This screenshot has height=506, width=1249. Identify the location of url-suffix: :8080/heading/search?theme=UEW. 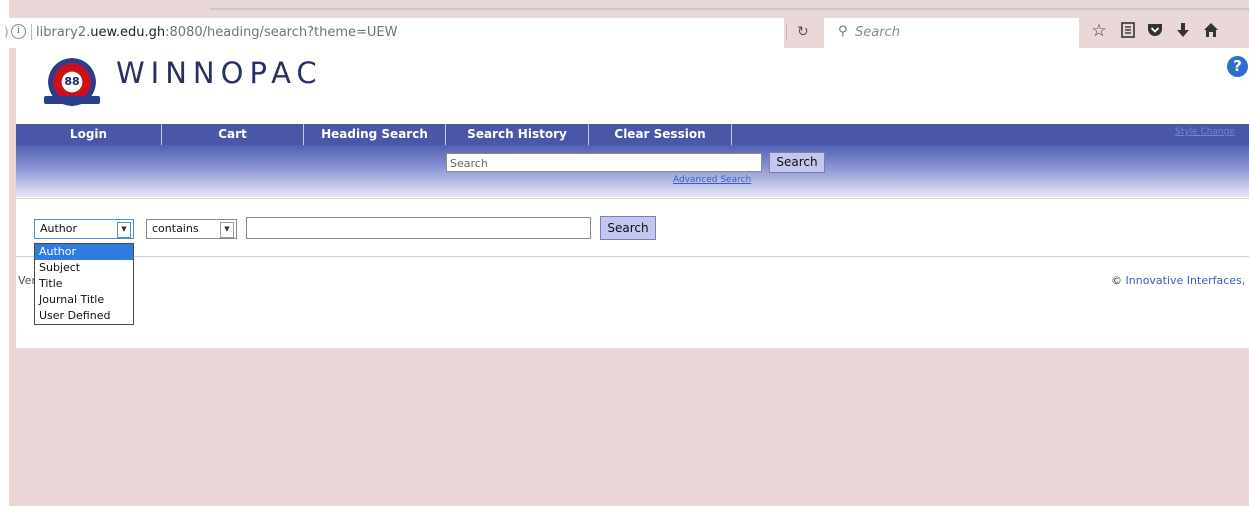
(281, 32).